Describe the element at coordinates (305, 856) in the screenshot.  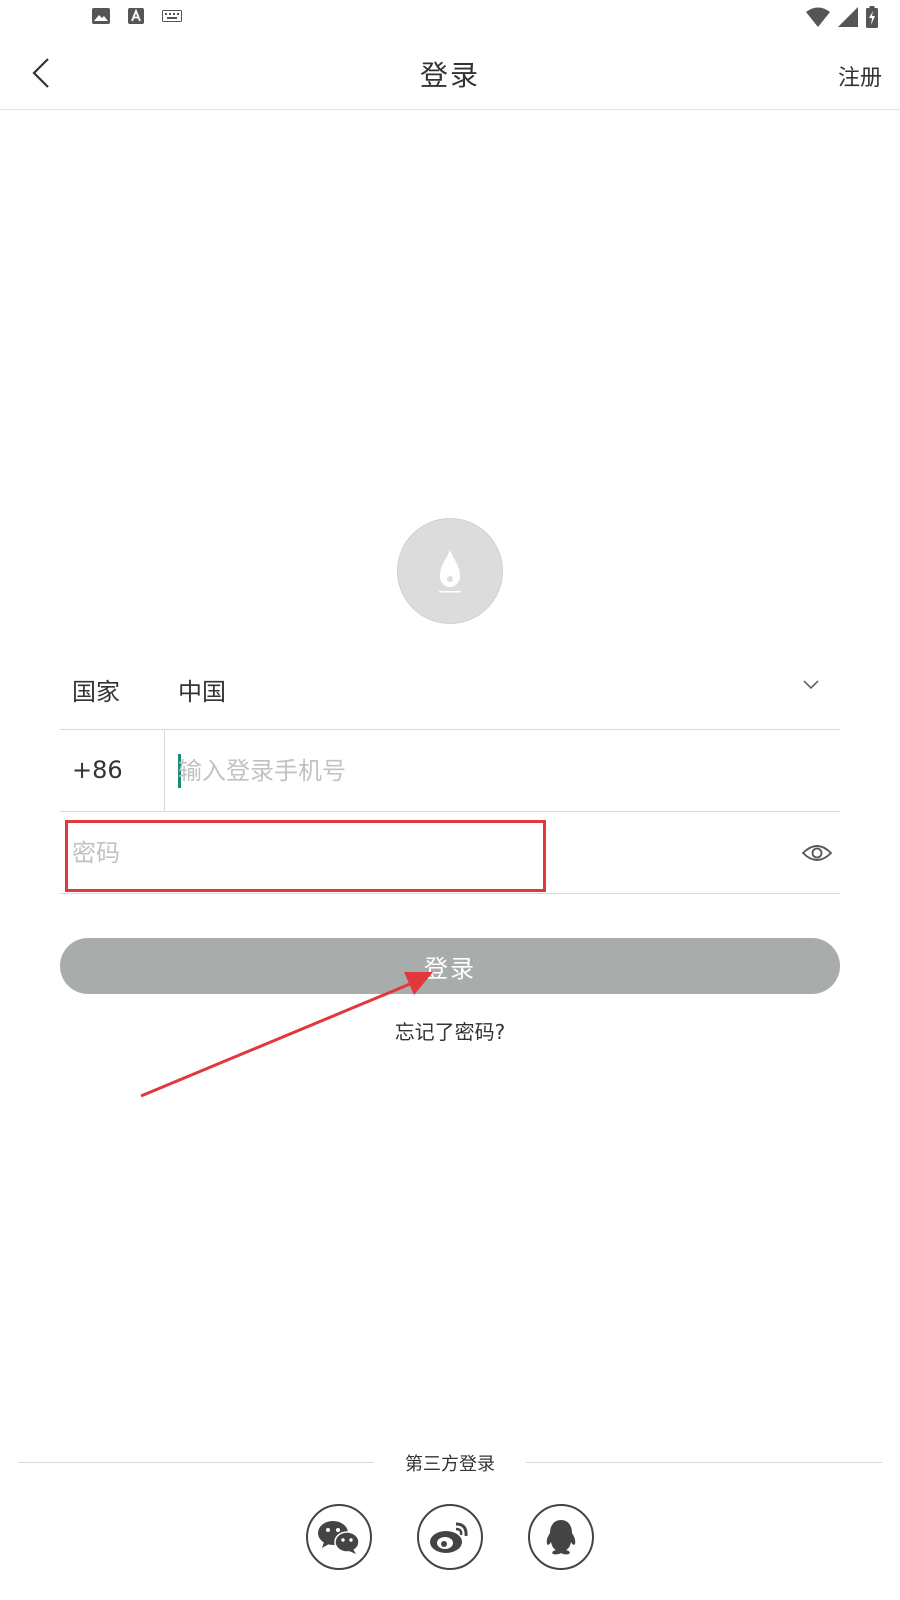
I see `annotation-highlight-box` at that location.